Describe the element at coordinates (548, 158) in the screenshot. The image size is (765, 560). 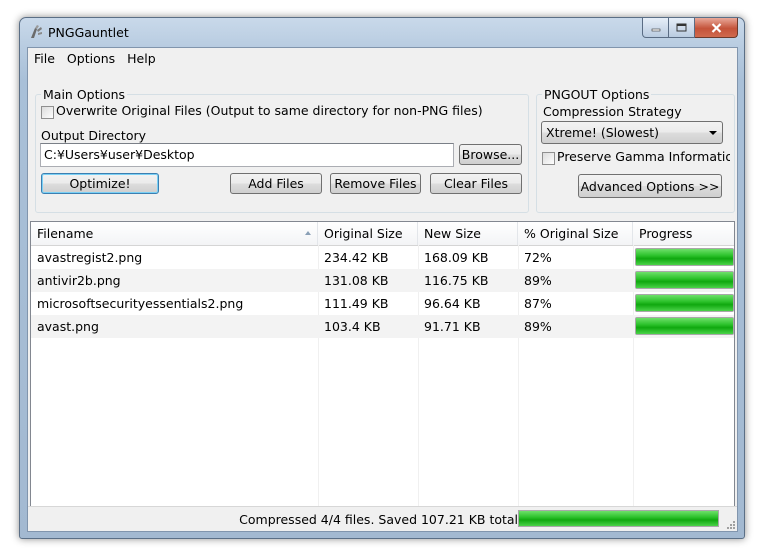
I see `preserve-gamma-checkbox` at that location.